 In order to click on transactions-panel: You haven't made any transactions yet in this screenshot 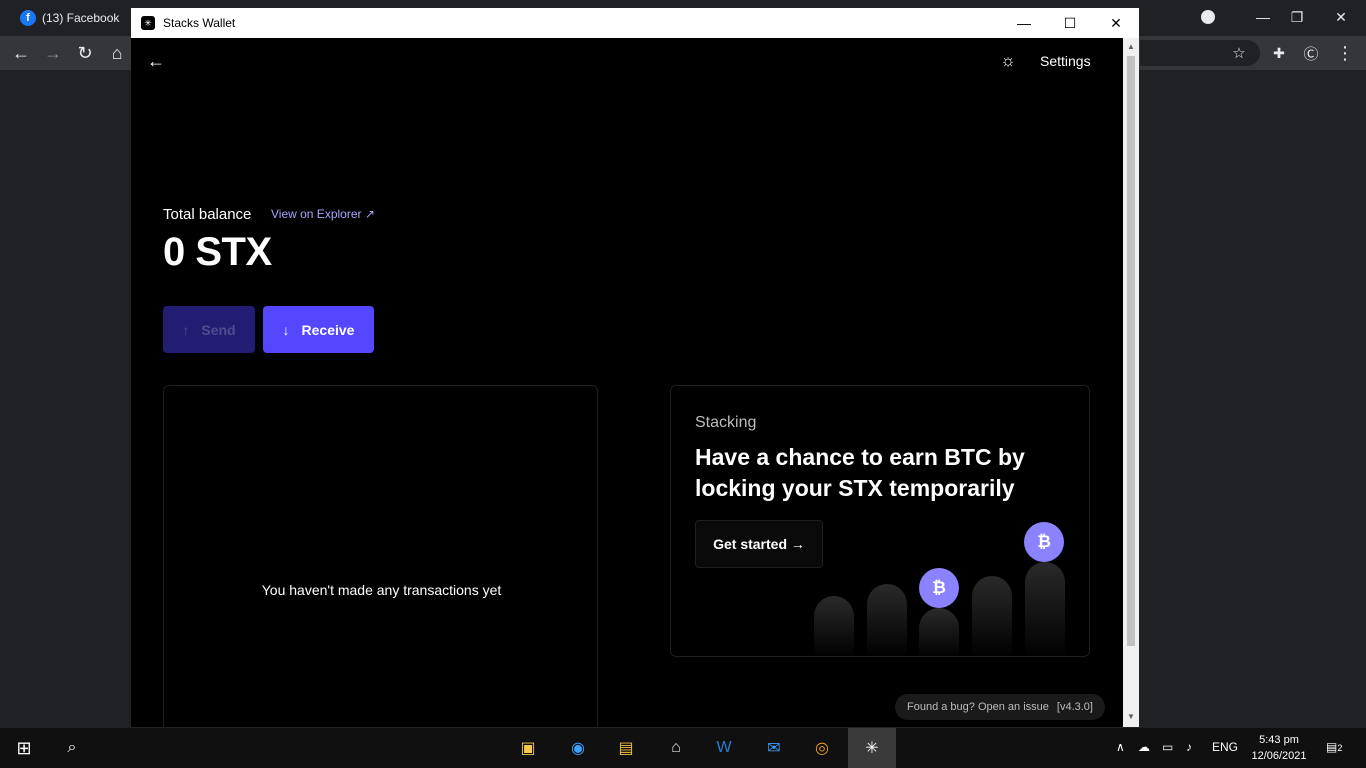, I will do `click(380, 556)`.